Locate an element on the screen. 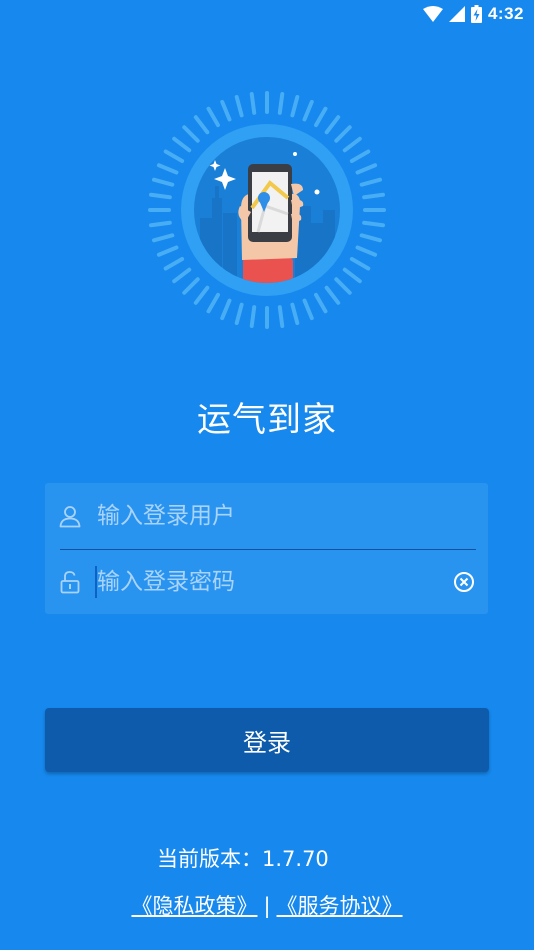 The width and height of the screenshot is (534, 950). version-text: 当前版本：1.7.70 is located at coordinates (243, 859).